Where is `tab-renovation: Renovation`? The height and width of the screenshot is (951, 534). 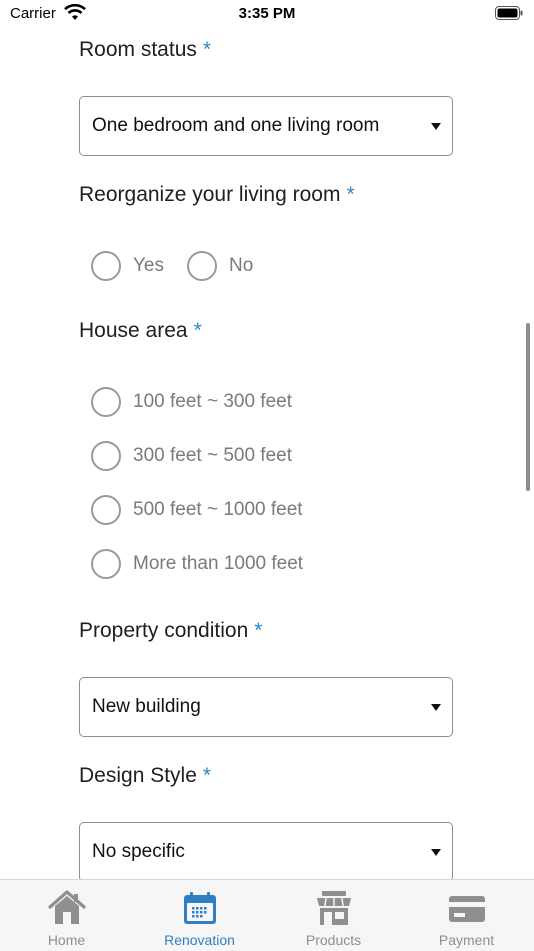
tab-renovation: Renovation is located at coordinates (199, 915).